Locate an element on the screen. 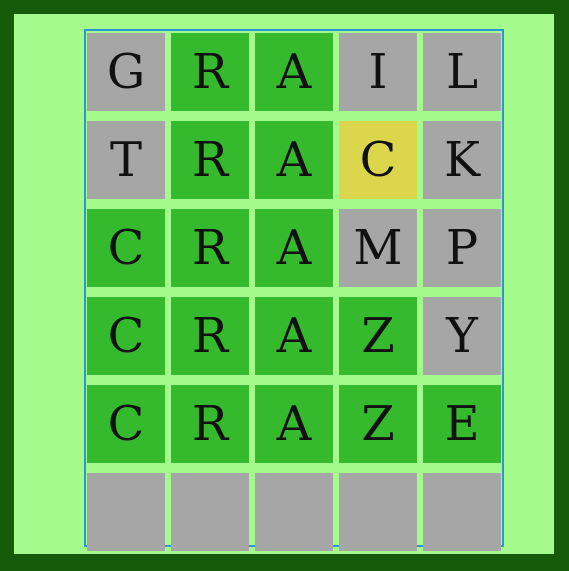 The image size is (569, 571). tile-r2-c1: T is located at coordinates (126, 160).